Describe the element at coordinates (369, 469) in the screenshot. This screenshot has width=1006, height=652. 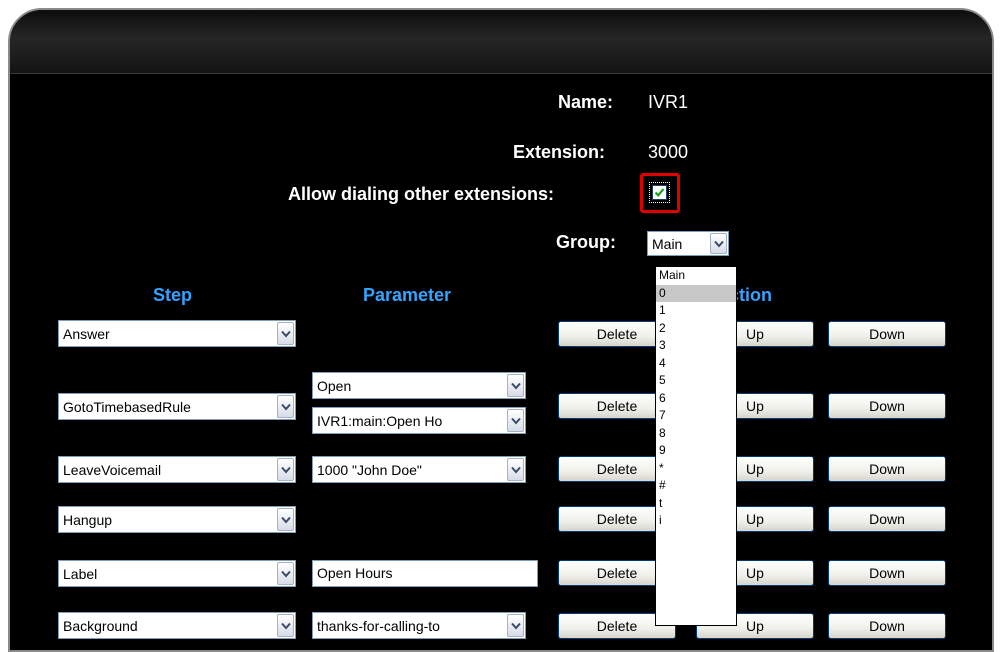
I see `parameter-select-value: 1000 "John Doe"` at that location.